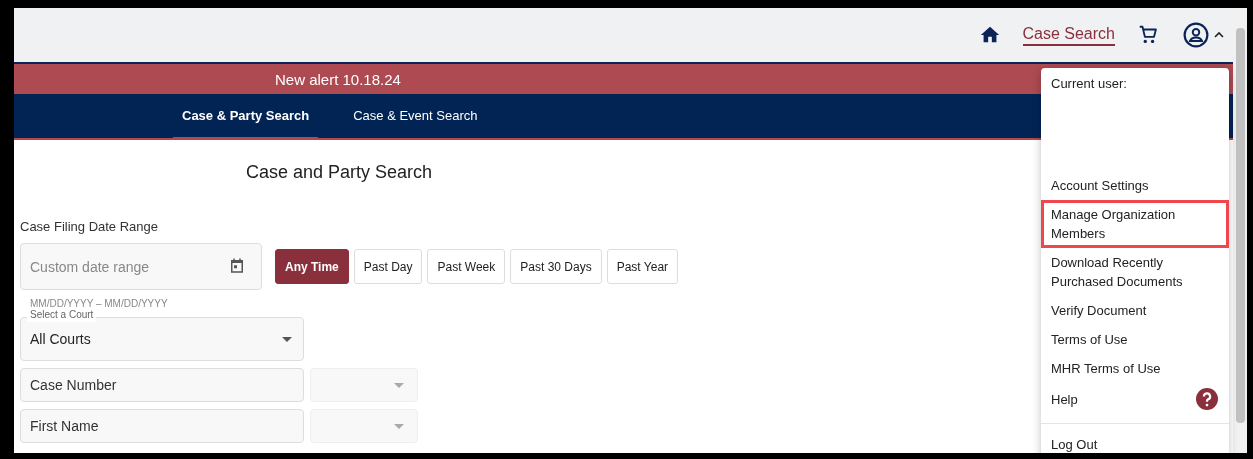  I want to click on date-preset-button: Past Year, so click(642, 266).